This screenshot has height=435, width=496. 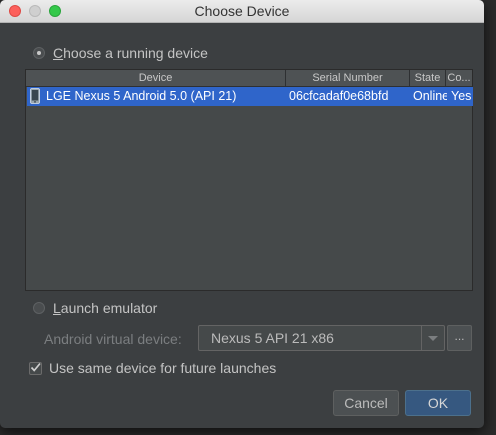 What do you see at coordinates (461, 96) in the screenshot?
I see `compatible-cell: Yes` at bounding box center [461, 96].